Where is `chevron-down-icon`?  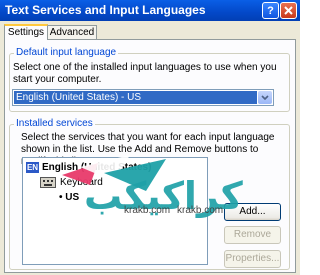 chevron-down-icon is located at coordinates (265, 98).